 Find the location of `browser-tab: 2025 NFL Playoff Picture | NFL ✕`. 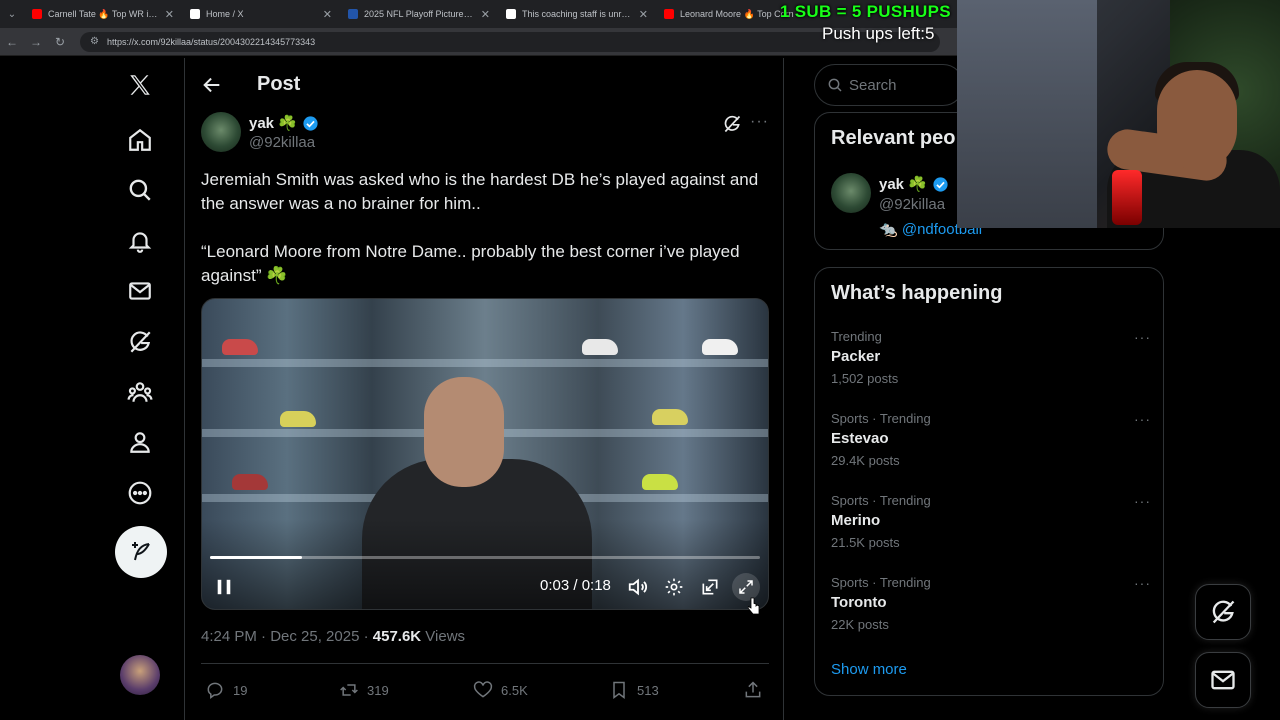

browser-tab: 2025 NFL Playoff Picture | NFL ✕ is located at coordinates (419, 14).